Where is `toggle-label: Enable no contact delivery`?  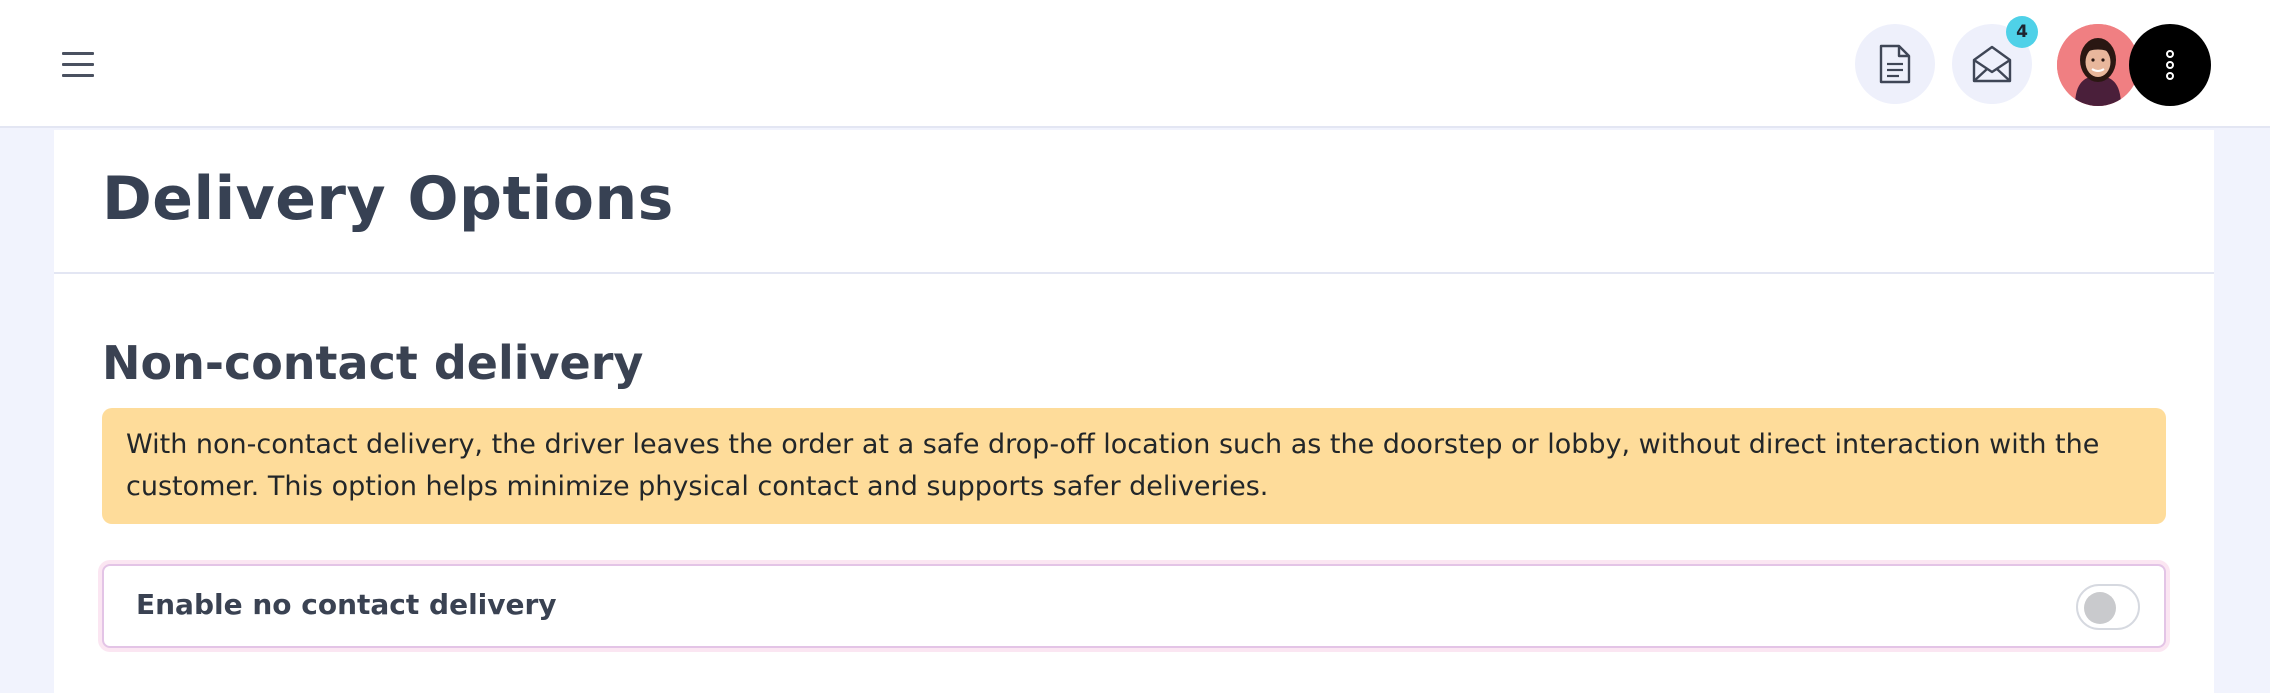
toggle-label: Enable no contact delivery is located at coordinates (346, 604).